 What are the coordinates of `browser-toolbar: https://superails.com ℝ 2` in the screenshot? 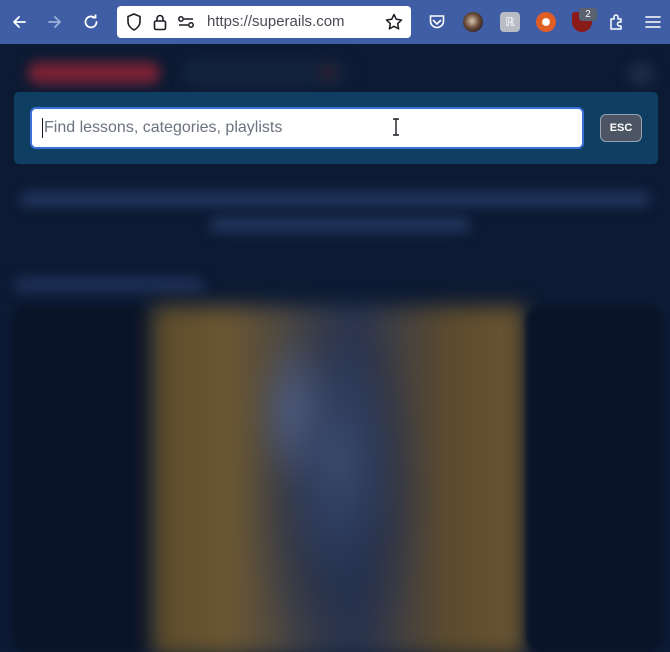 It's located at (335, 22).